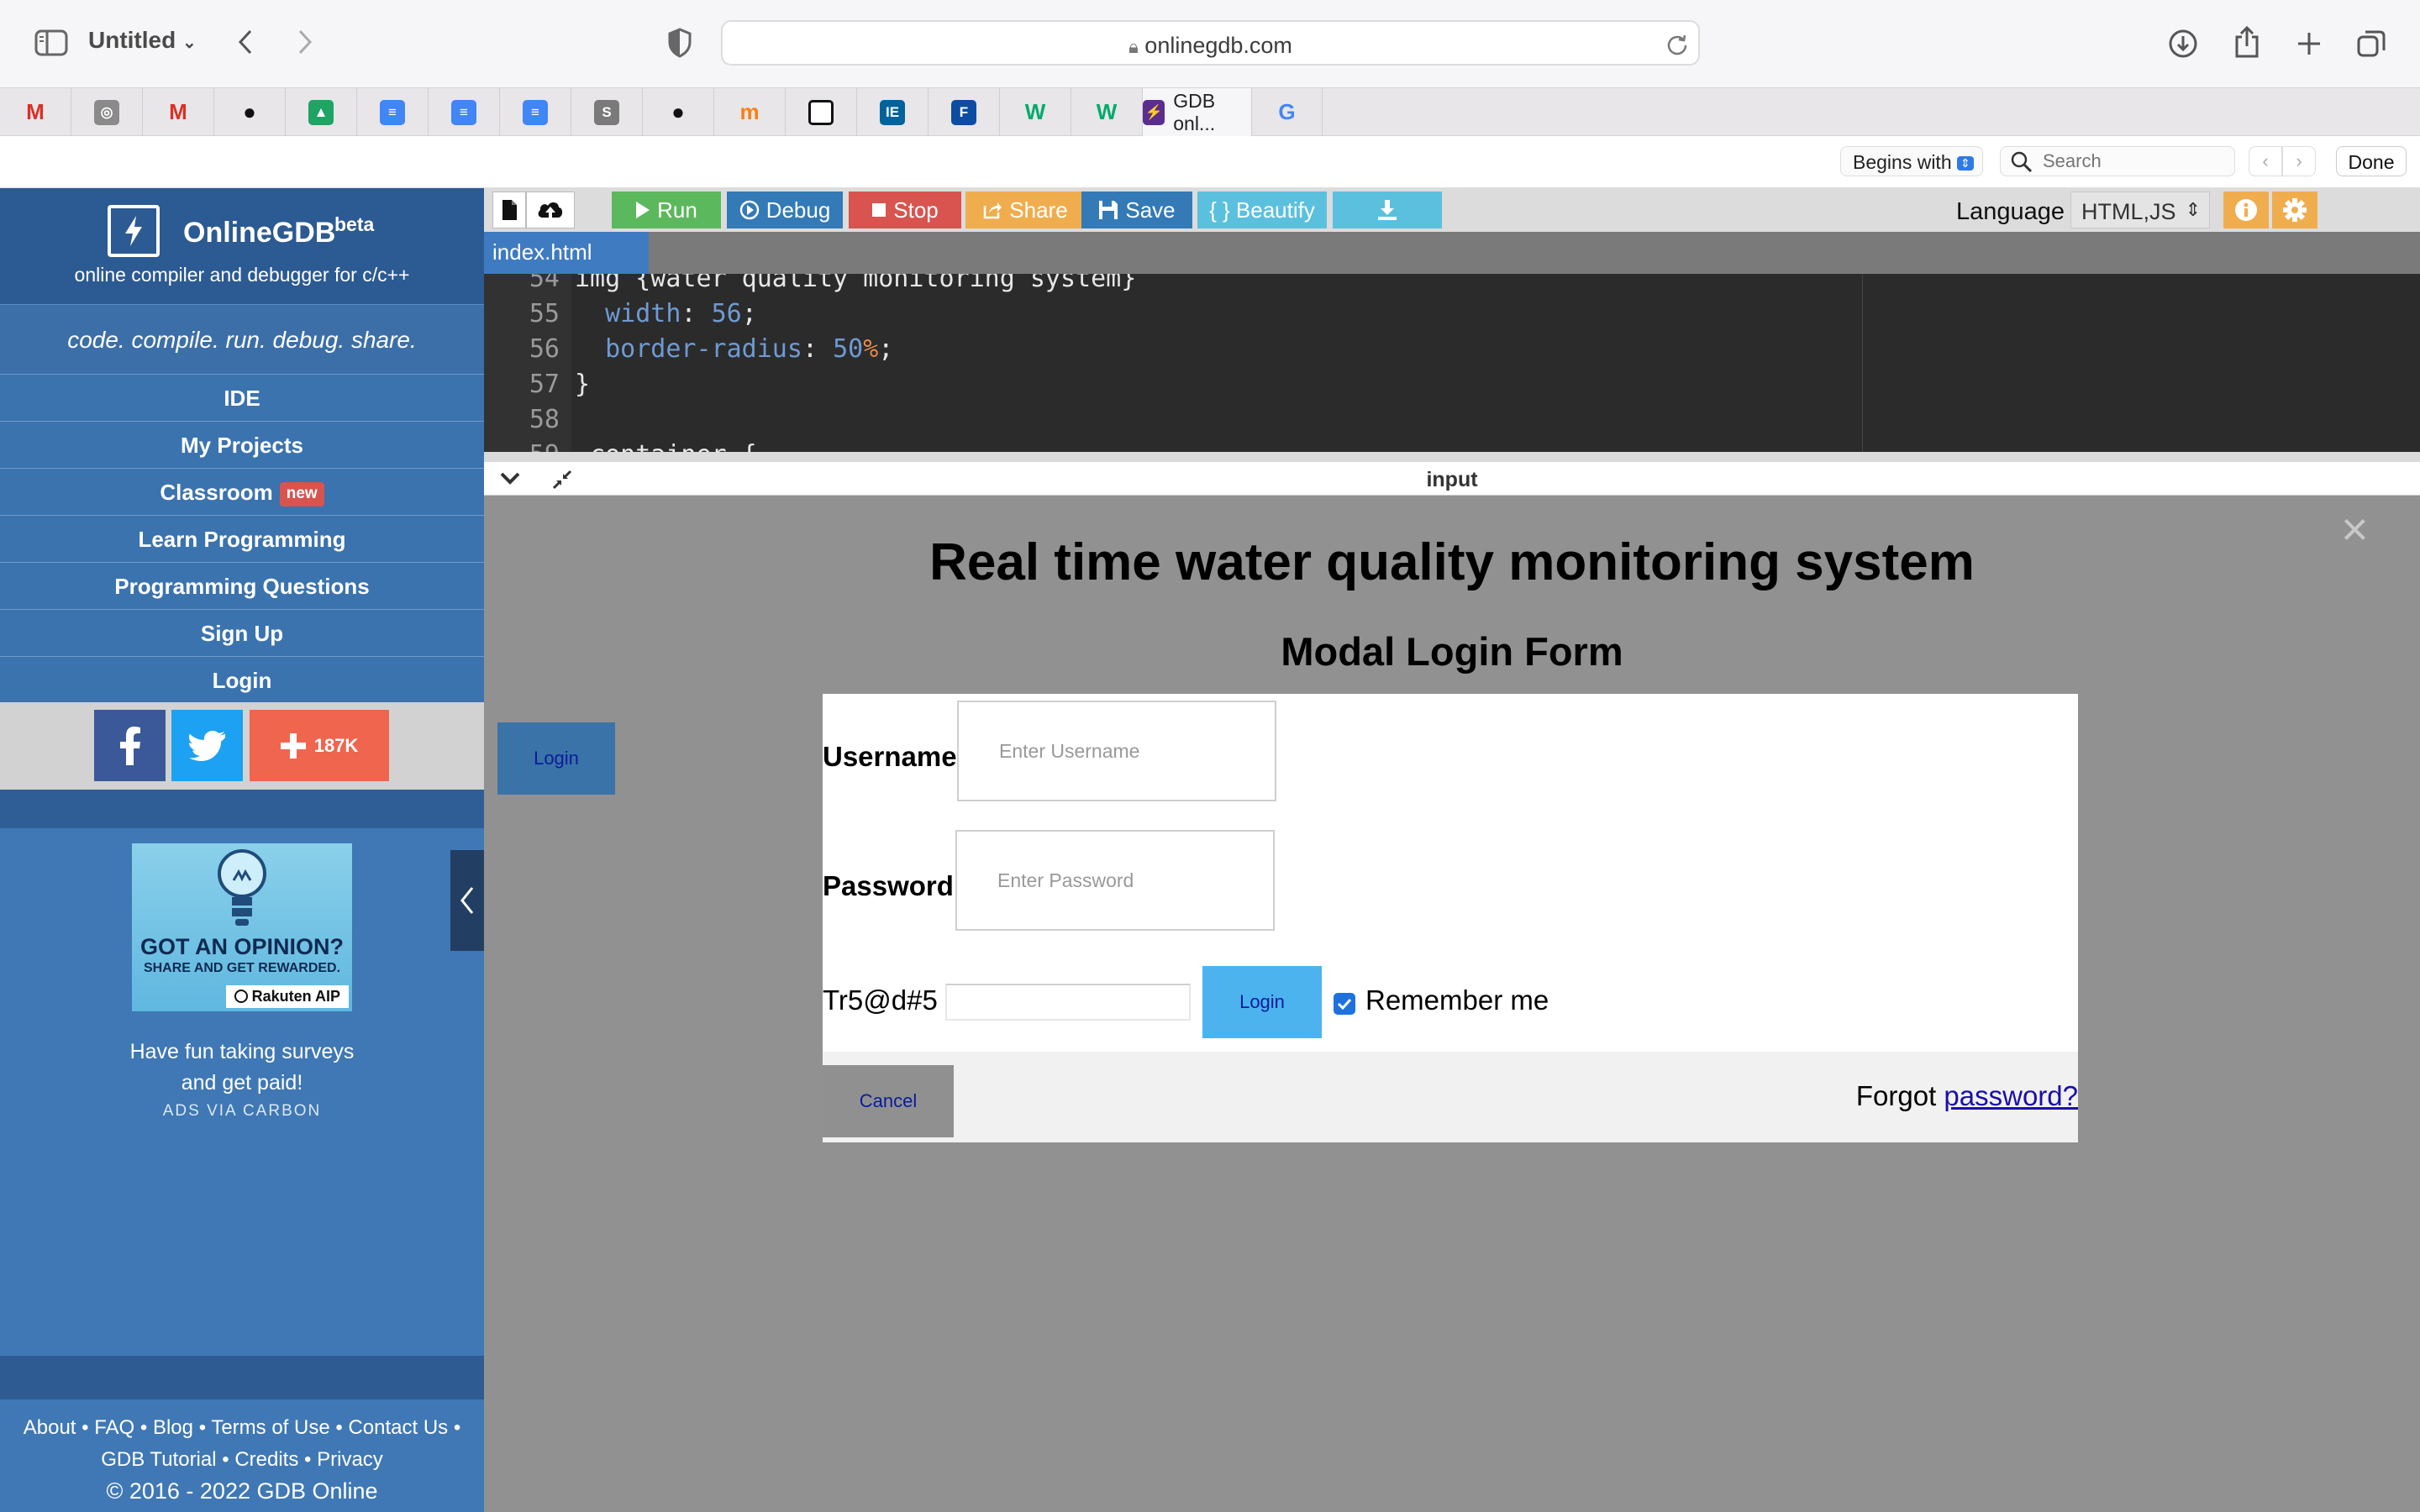 This screenshot has width=2420, height=1512. What do you see at coordinates (1210, 43) in the screenshot?
I see `address-bar: 🔒︎ onlinegdb.com` at bounding box center [1210, 43].